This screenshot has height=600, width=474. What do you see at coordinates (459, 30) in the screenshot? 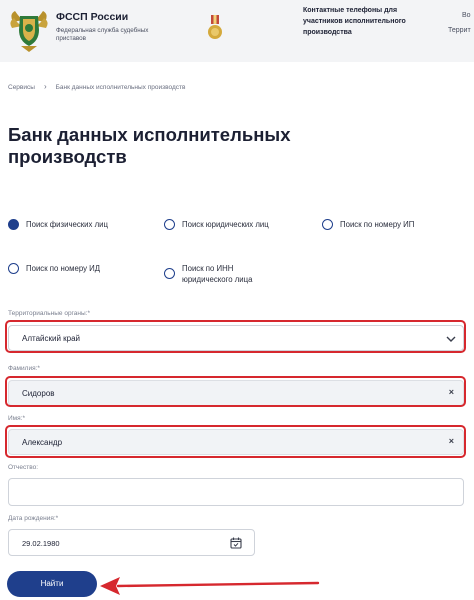
I see `header-link-cut-2: Террит` at bounding box center [459, 30].